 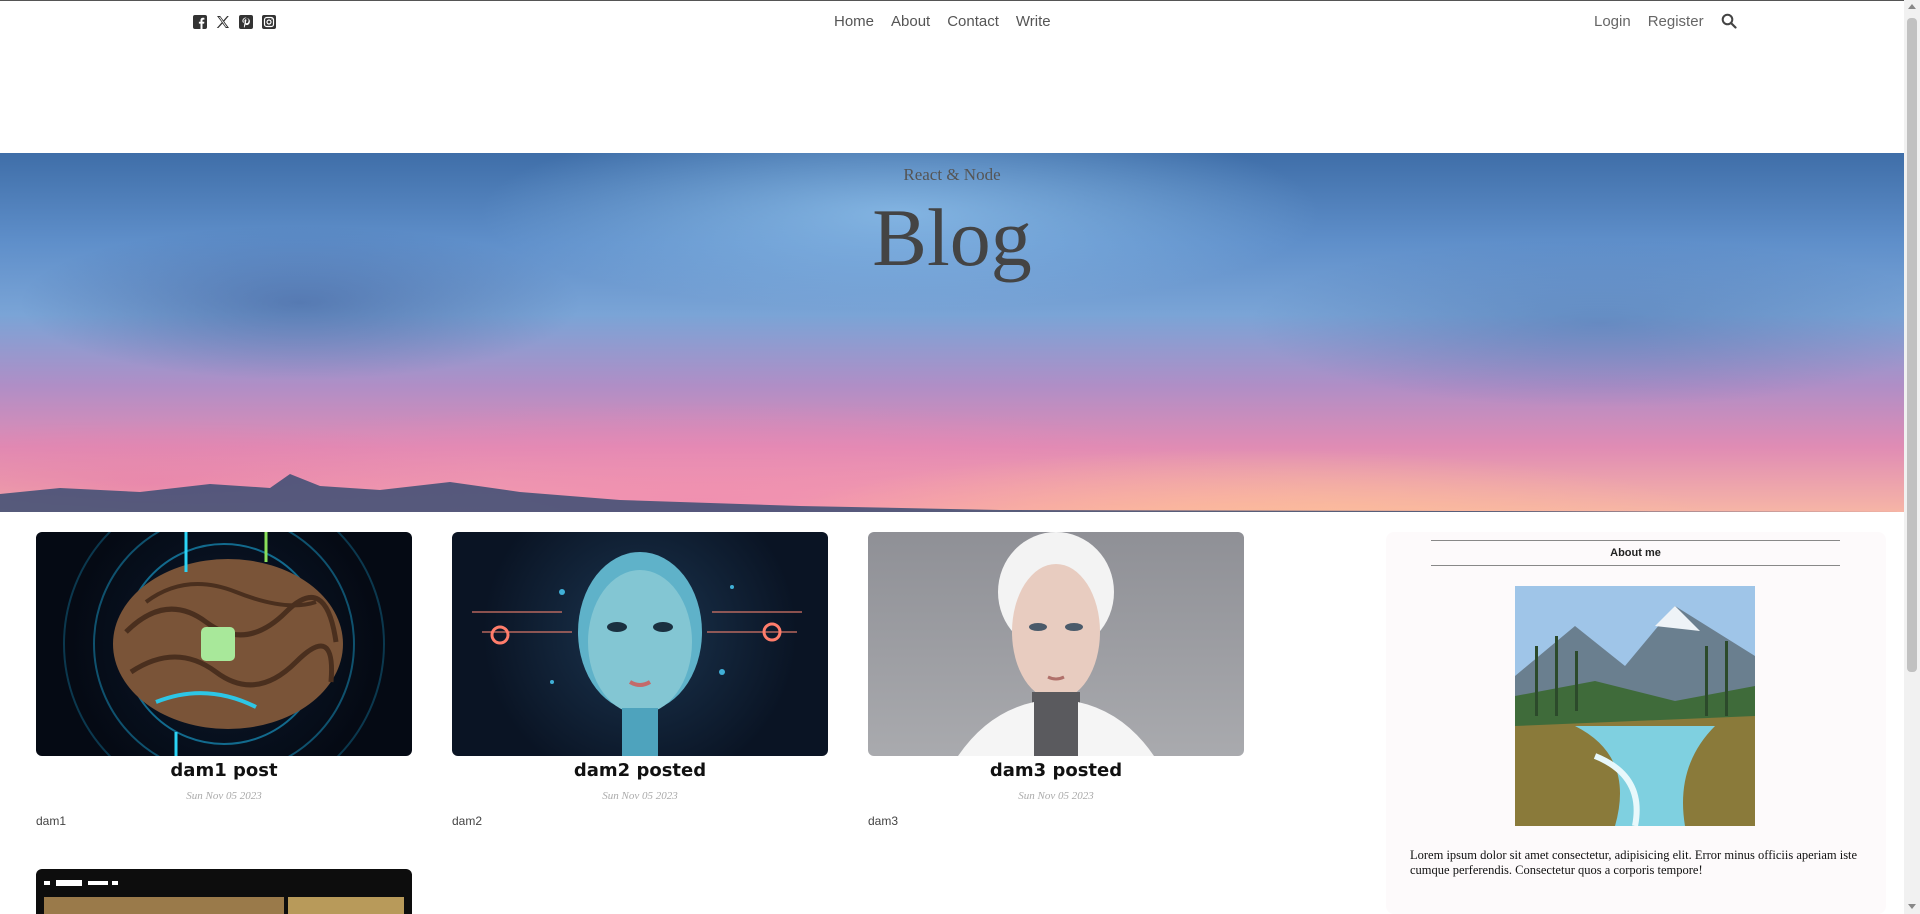 I want to click on post-card: dam3 posted Sun Nov 05 2023 dam3, so click(x=1056, y=680).